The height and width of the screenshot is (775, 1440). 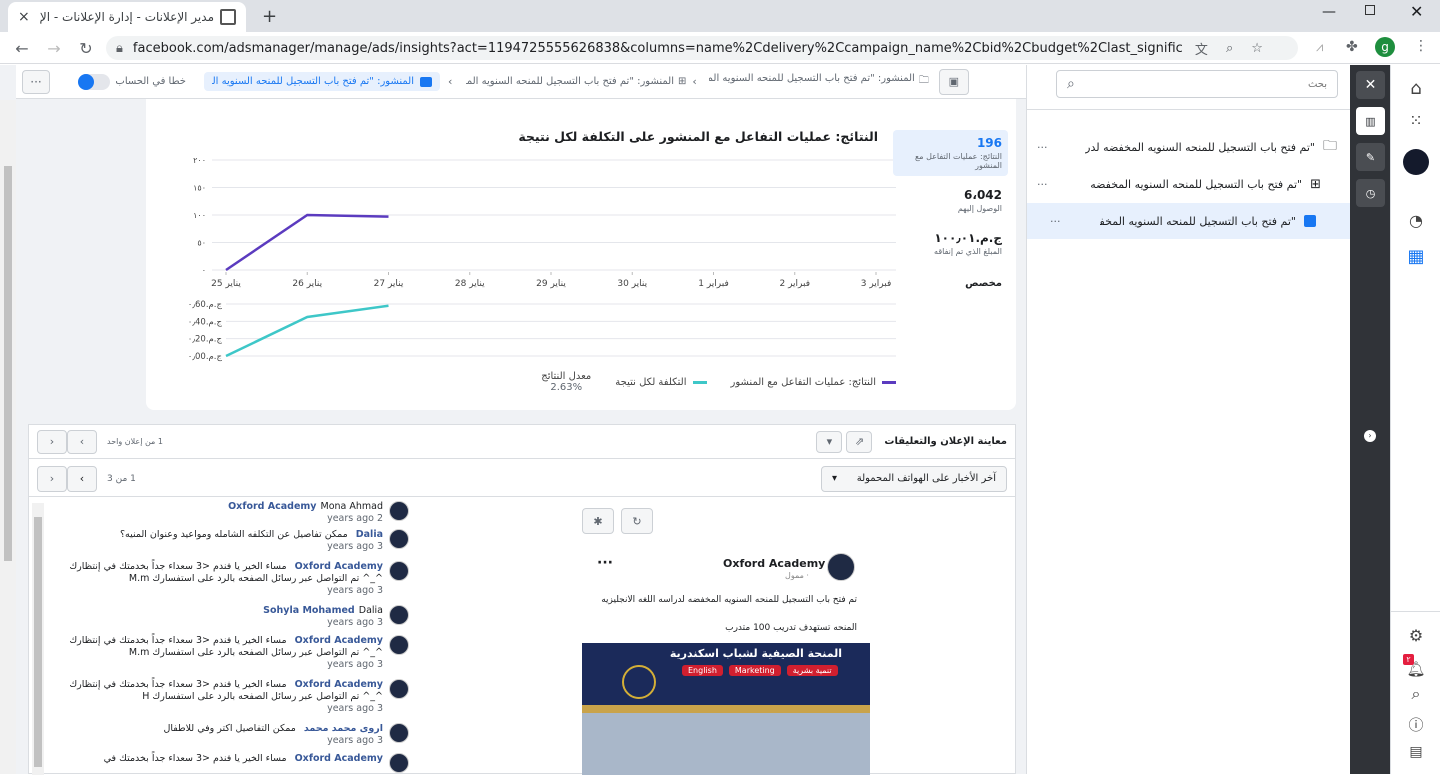 What do you see at coordinates (1416, 752) in the screenshot?
I see `report-icon: ▤` at bounding box center [1416, 752].